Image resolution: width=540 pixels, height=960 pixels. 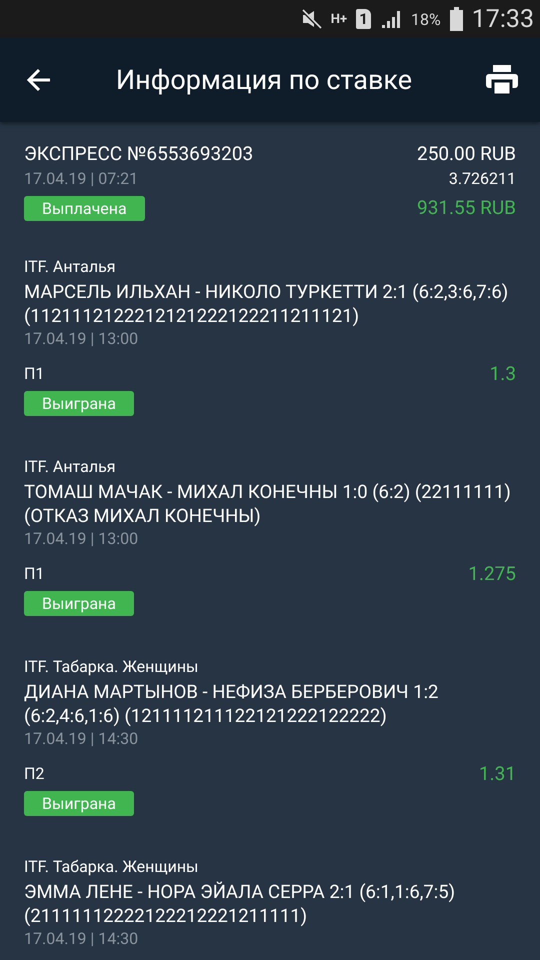 What do you see at coordinates (456, 19) in the screenshot?
I see `battery-icon` at bounding box center [456, 19].